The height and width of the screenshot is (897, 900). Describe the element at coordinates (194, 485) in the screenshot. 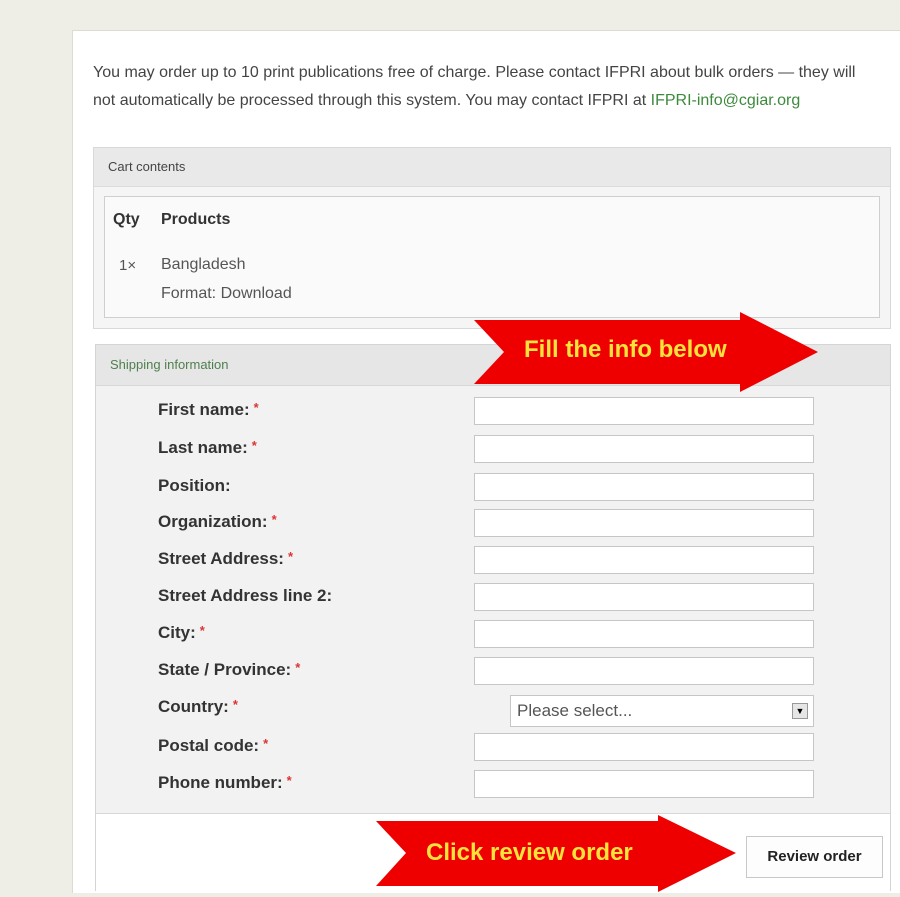

I see `position-label: Position:` at that location.